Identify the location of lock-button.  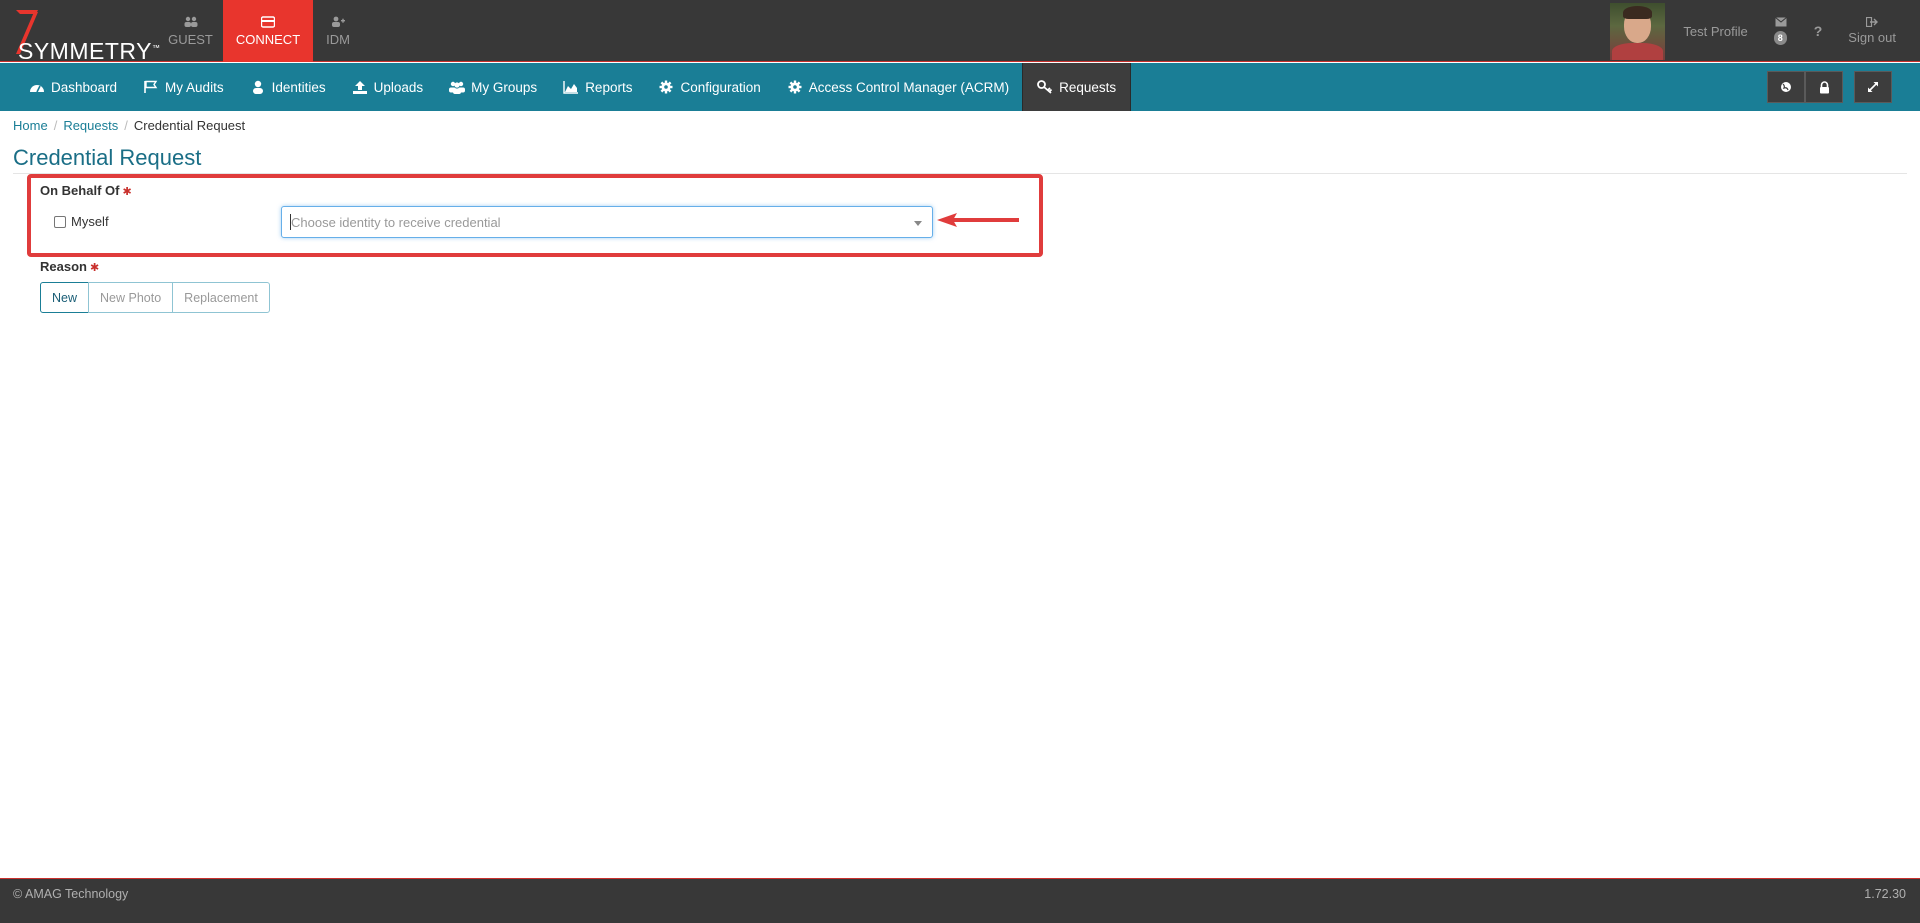
(1824, 87).